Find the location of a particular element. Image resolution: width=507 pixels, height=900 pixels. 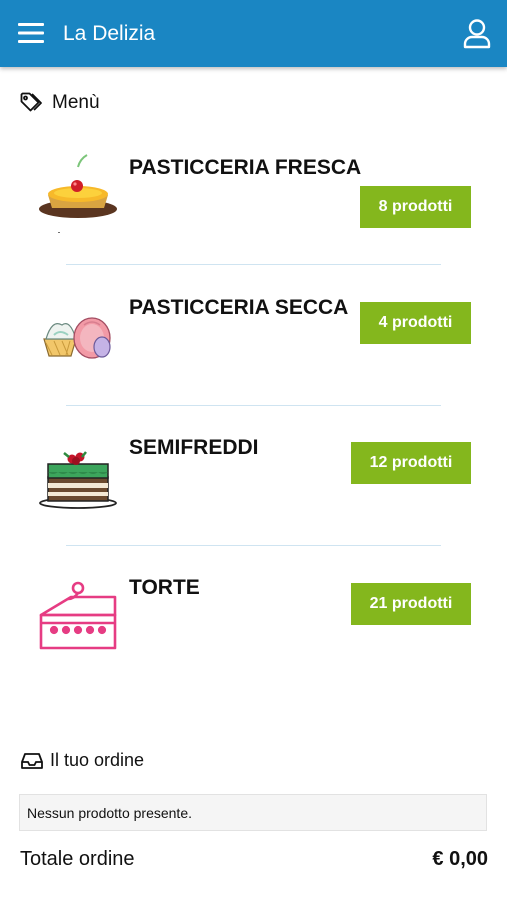

category-name: TORTE is located at coordinates (164, 587).